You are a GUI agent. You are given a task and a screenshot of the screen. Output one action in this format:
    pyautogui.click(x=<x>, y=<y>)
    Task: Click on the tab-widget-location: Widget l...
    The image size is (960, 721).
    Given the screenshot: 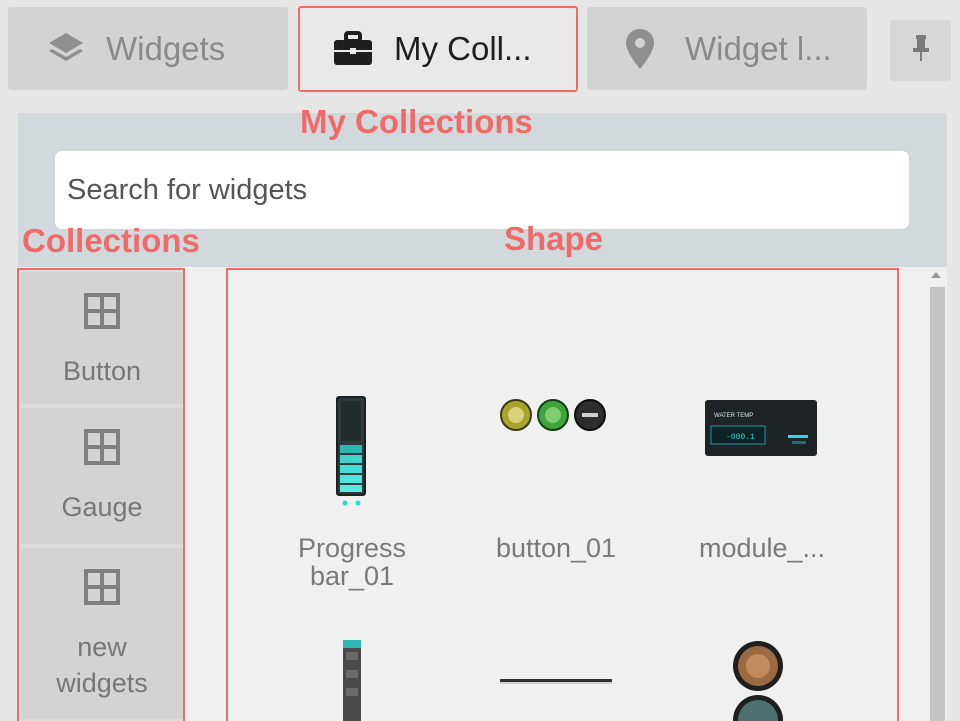 What is the action you would take?
    pyautogui.click(x=727, y=48)
    